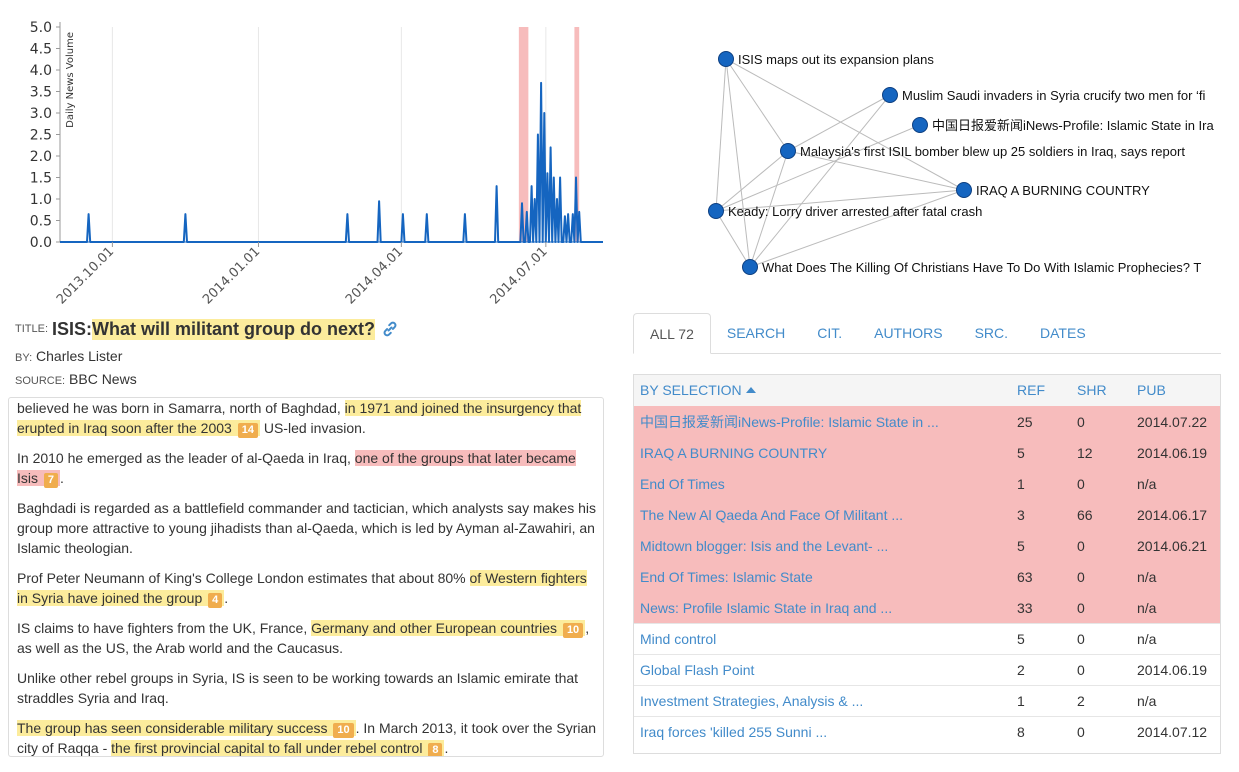  I want to click on table-row: Mind control 5 0 n/a, so click(927, 638).